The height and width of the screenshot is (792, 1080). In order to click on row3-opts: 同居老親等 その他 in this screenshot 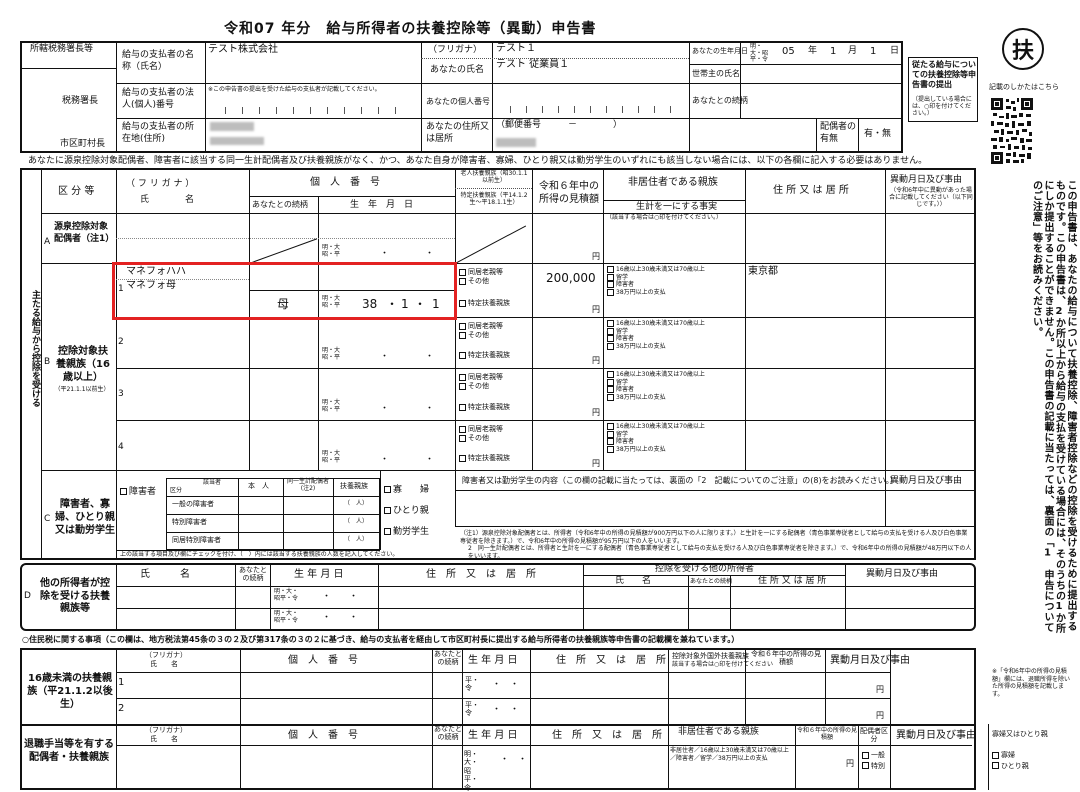, I will do `click(481, 382)`.